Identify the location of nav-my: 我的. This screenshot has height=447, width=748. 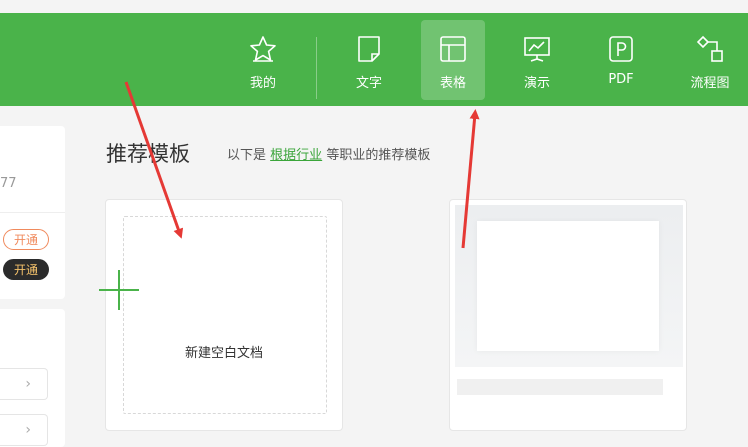
(263, 60).